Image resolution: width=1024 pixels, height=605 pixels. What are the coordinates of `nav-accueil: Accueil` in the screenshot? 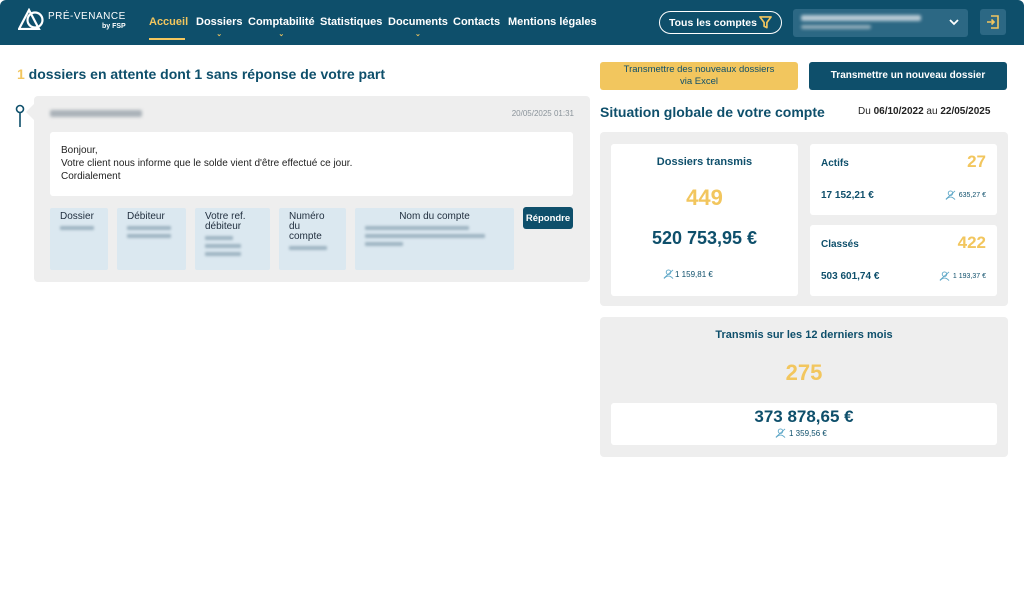 It's located at (169, 28).